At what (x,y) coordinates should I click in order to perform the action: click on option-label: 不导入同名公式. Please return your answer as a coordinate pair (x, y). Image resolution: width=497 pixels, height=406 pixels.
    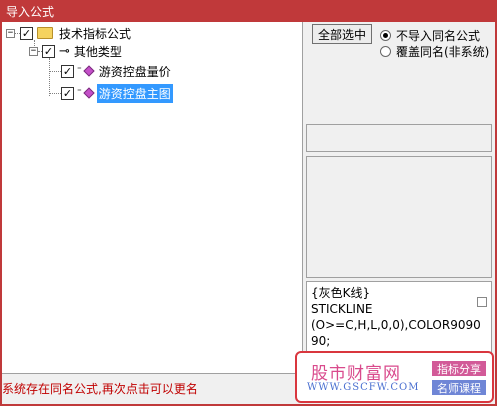
    Looking at the image, I should click on (438, 36).